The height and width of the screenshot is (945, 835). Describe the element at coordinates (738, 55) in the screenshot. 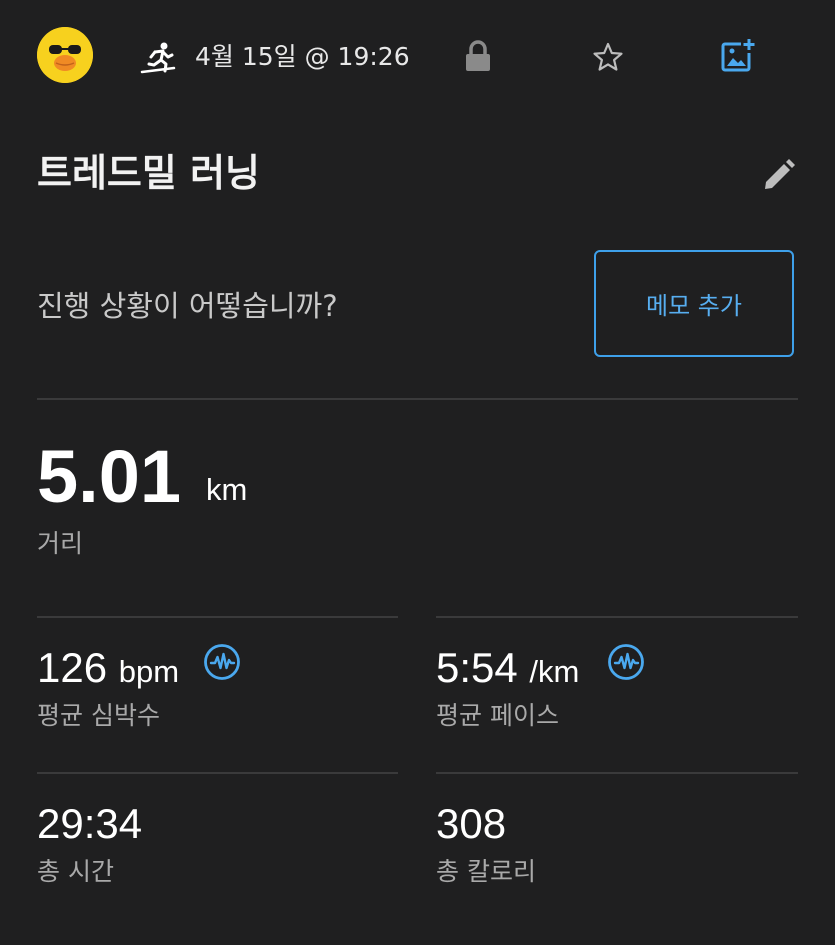

I see `add-photo-icon` at that location.